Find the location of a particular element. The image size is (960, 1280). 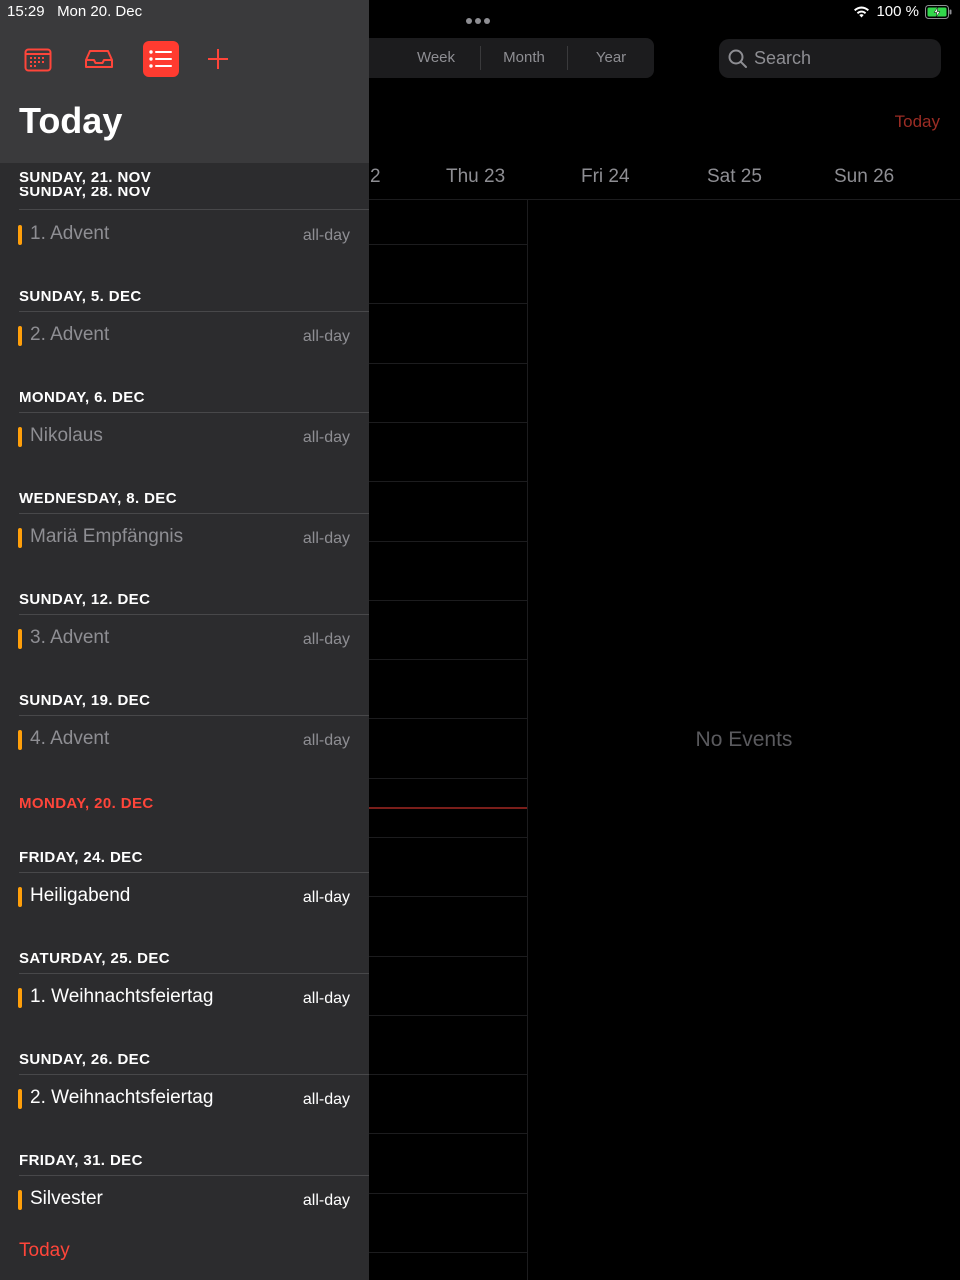

status-time: 15:29 Mon 20. Dec is located at coordinates (75, 11).